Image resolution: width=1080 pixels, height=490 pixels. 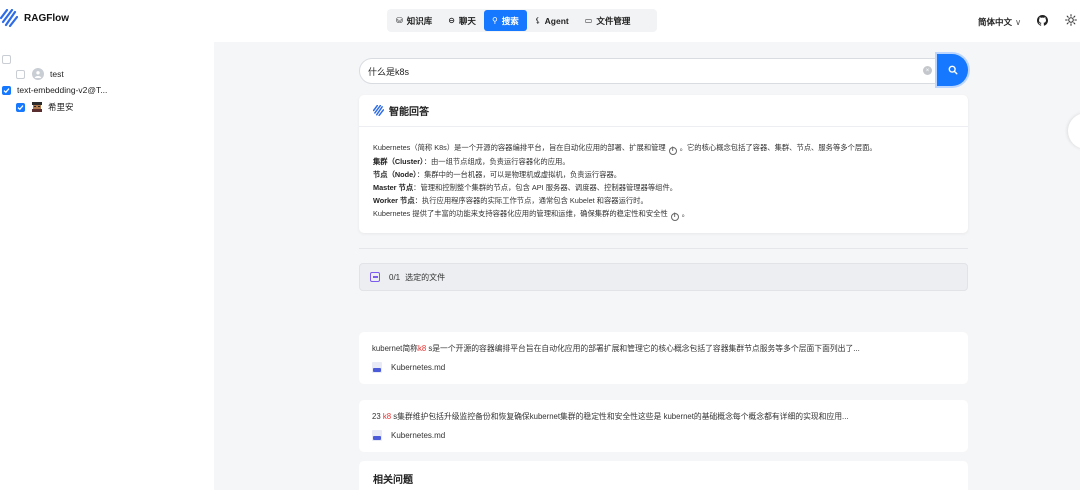 What do you see at coordinates (467, 20) in the screenshot?
I see `nav-label: 聊天` at bounding box center [467, 20].